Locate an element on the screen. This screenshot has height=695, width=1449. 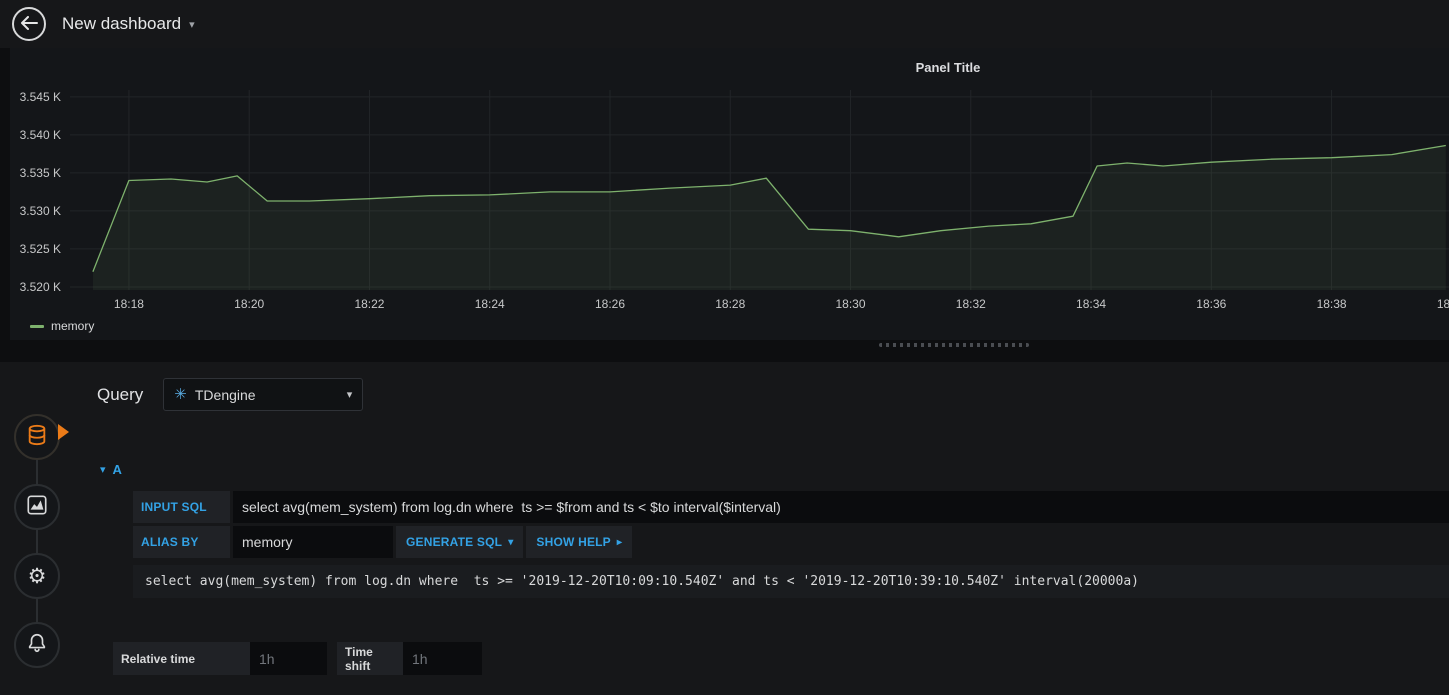
show-help-label: SHOW HELP is located at coordinates (573, 542).